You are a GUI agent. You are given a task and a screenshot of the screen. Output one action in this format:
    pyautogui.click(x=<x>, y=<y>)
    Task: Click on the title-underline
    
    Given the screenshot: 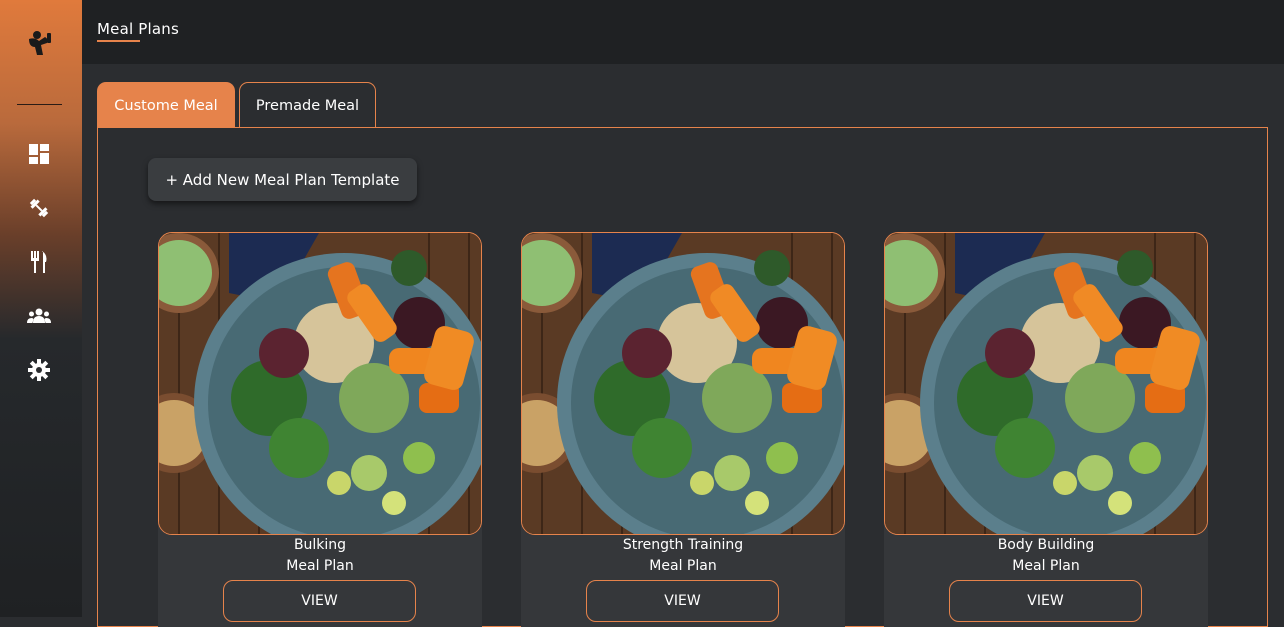 What is the action you would take?
    pyautogui.click(x=118, y=41)
    